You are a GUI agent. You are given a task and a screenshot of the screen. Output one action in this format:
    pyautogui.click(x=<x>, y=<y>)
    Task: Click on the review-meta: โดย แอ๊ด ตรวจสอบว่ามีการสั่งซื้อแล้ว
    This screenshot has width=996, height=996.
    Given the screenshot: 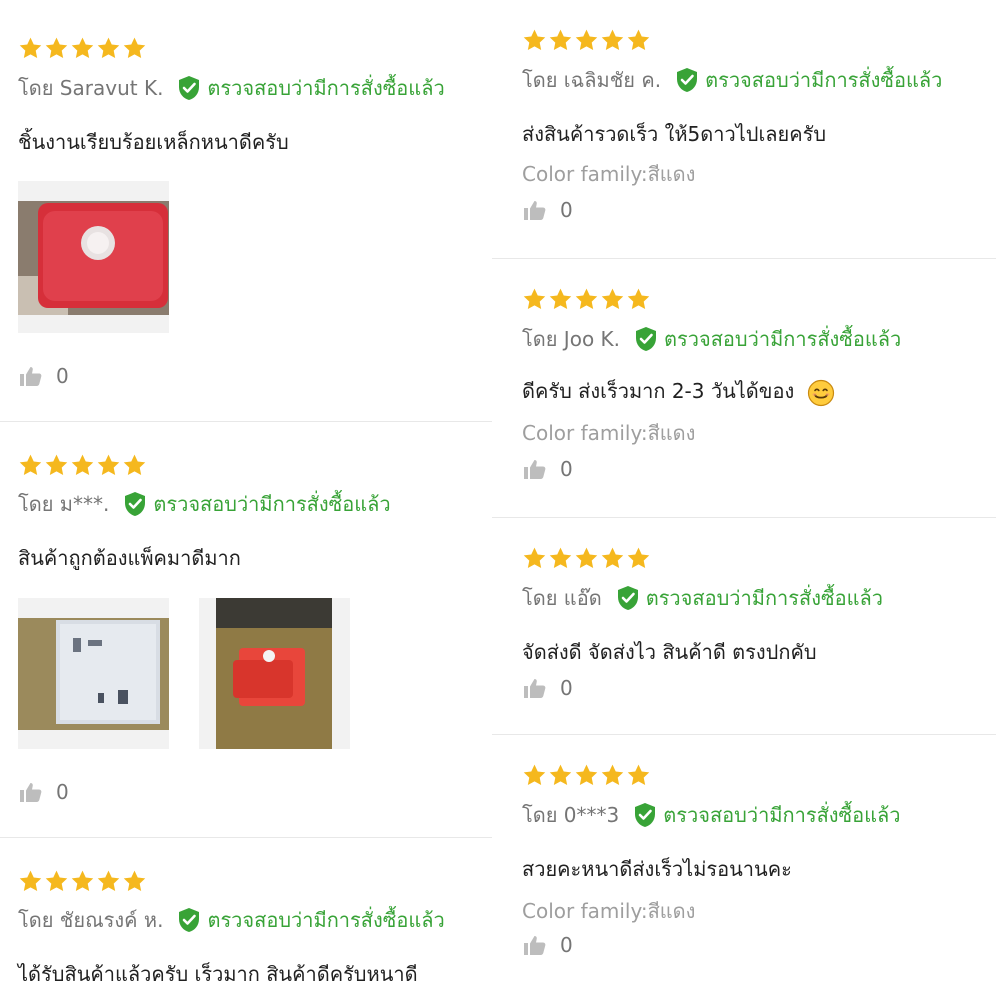 What is the action you would take?
    pyautogui.click(x=702, y=598)
    